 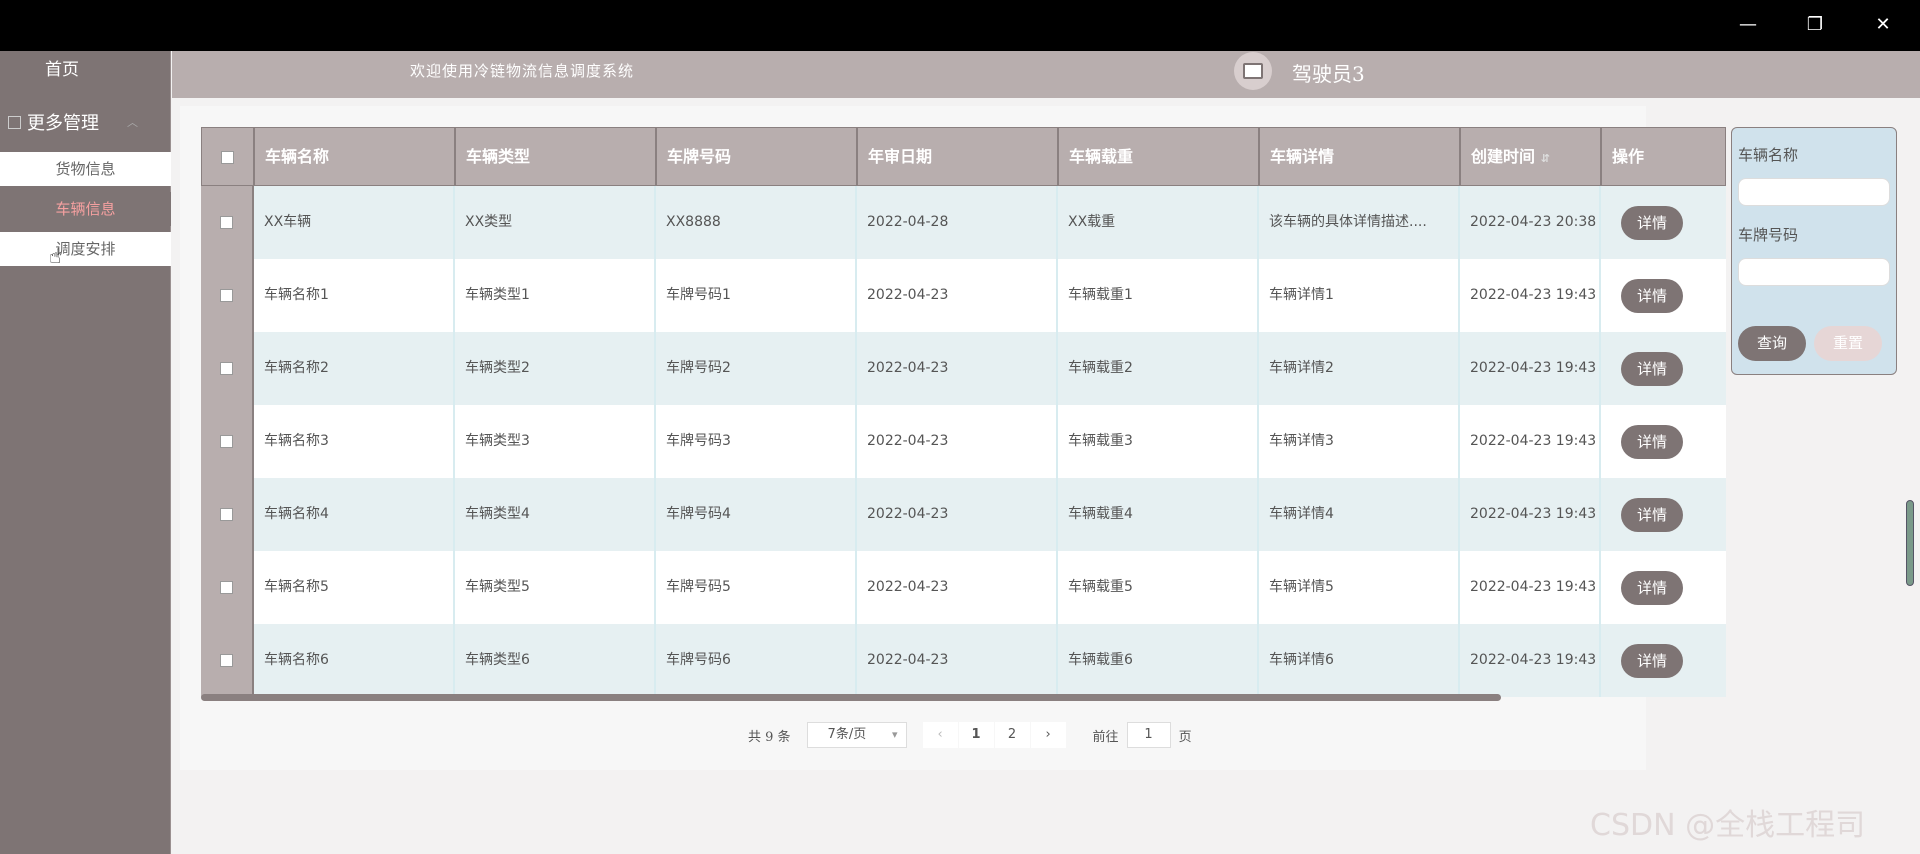 What do you see at coordinates (555, 660) in the screenshot?
I see `table-cell: 车辆类型6` at bounding box center [555, 660].